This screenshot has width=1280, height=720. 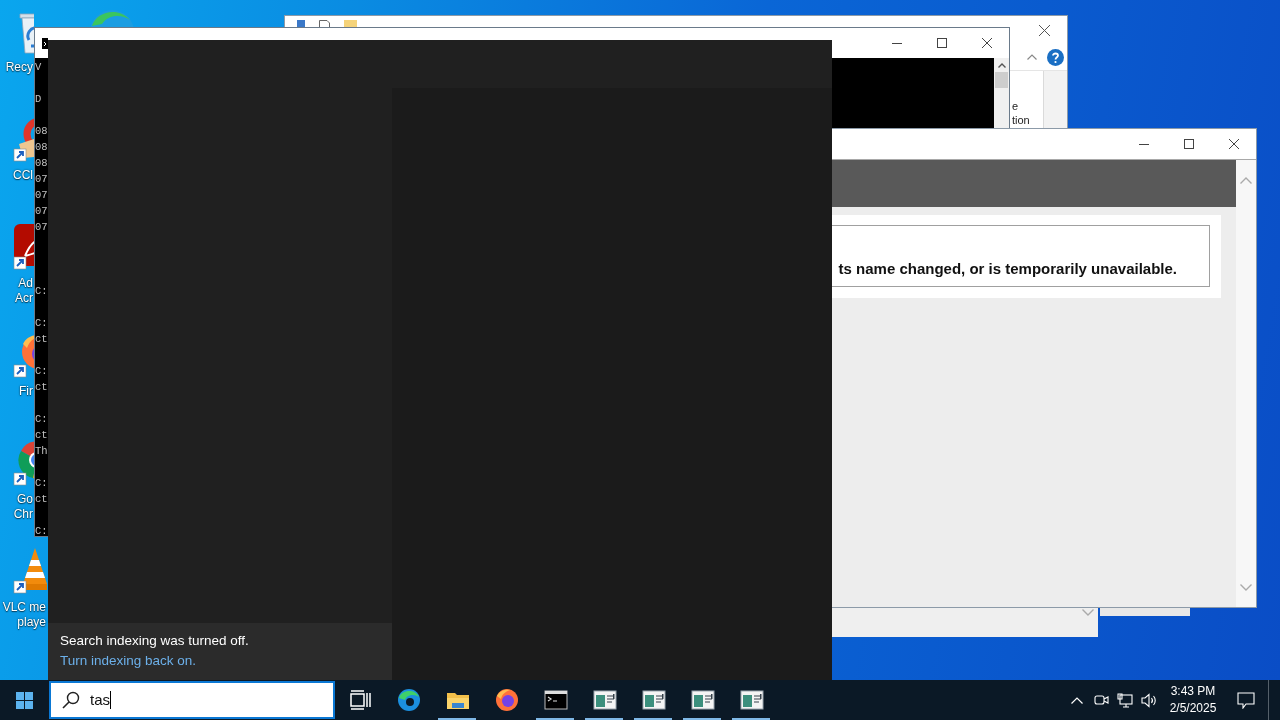 What do you see at coordinates (301, 23) in the screenshot?
I see `tile-icon` at bounding box center [301, 23].